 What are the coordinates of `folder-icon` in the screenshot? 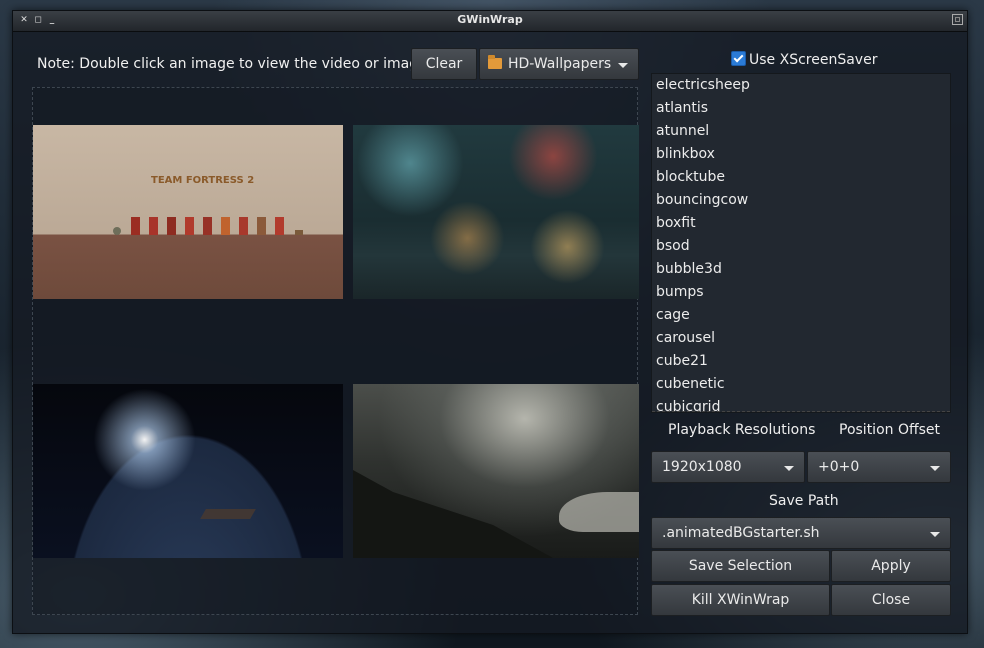 It's located at (495, 62).